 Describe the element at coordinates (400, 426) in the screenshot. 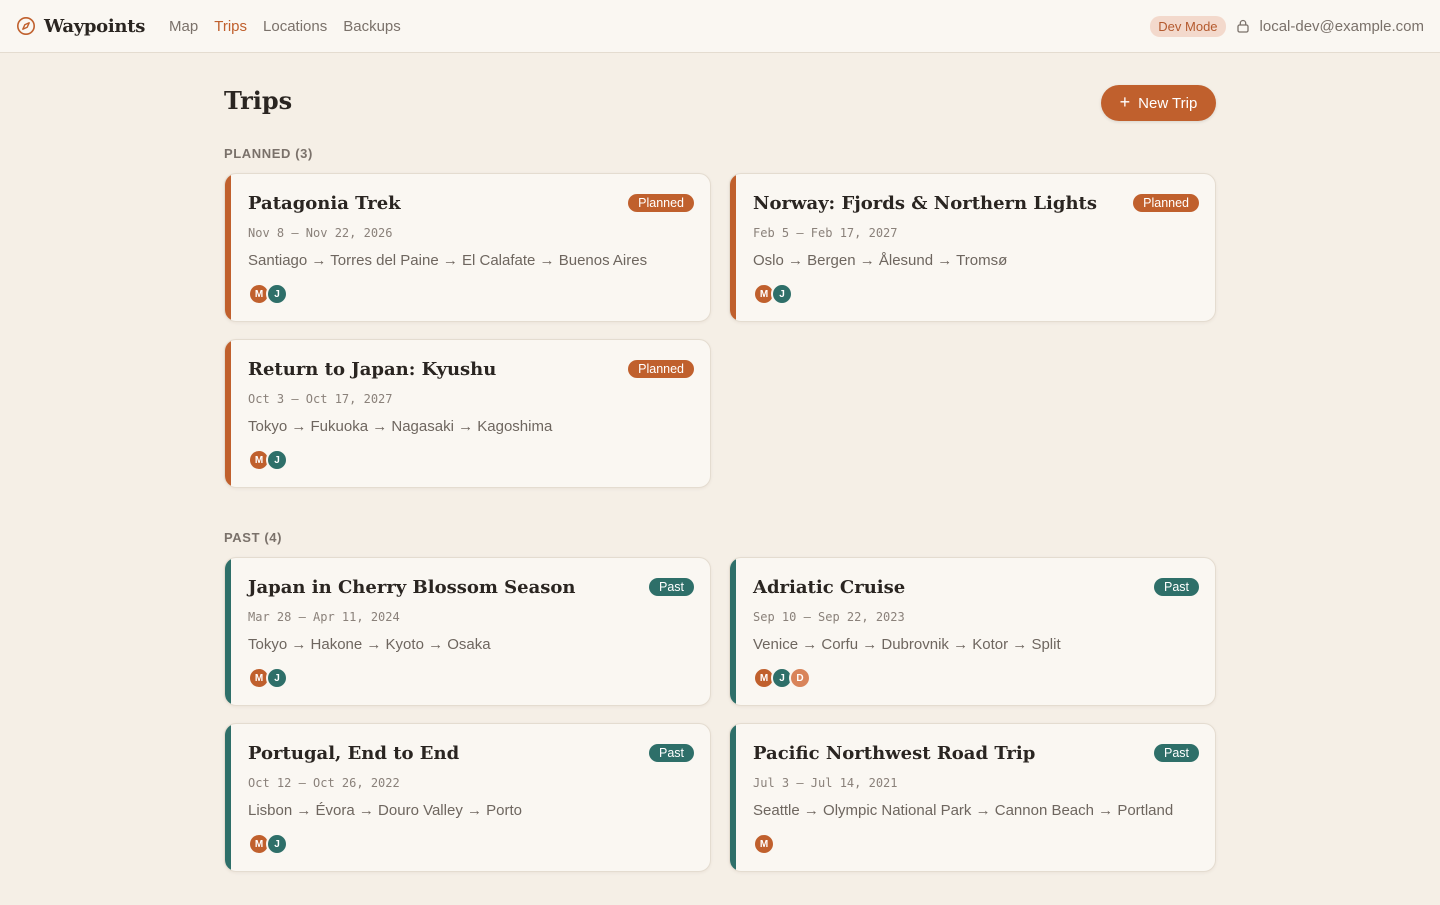

I see `trip-route: Tokyo → Fukuoka → Nagasaki → Kagoshima` at that location.